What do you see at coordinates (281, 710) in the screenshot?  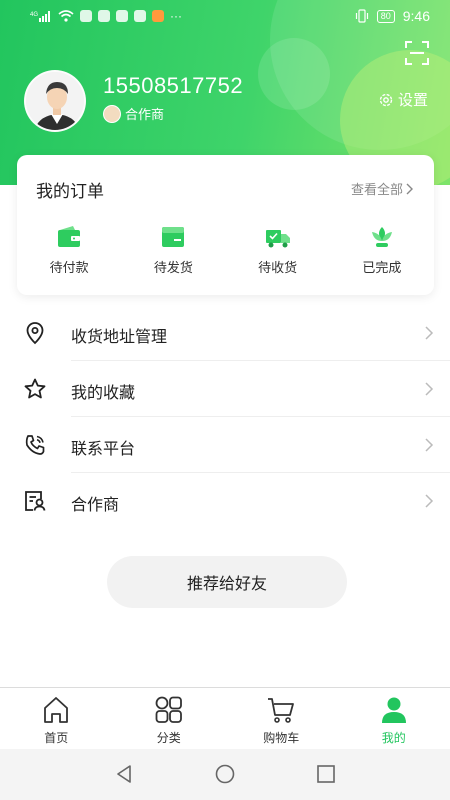 I see `cart-icon` at bounding box center [281, 710].